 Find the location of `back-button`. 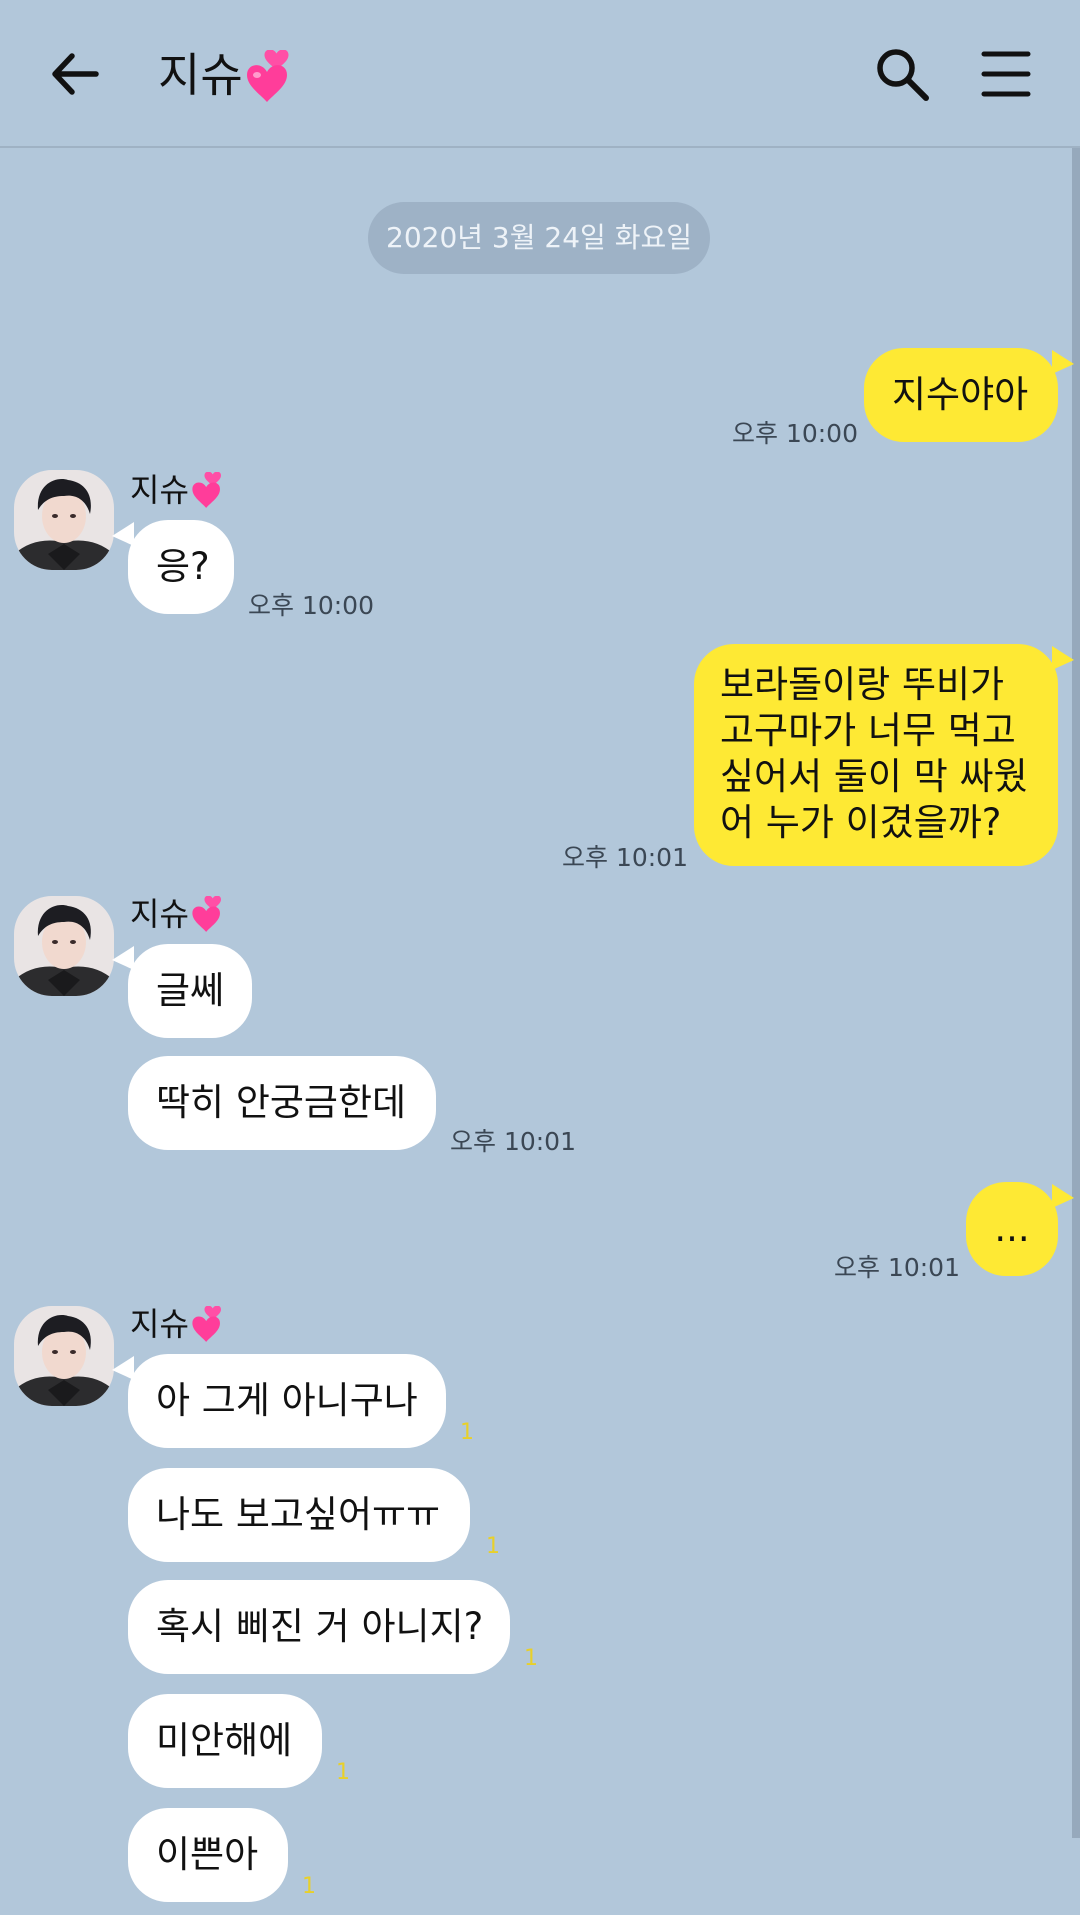

back-button is located at coordinates (76, 74).